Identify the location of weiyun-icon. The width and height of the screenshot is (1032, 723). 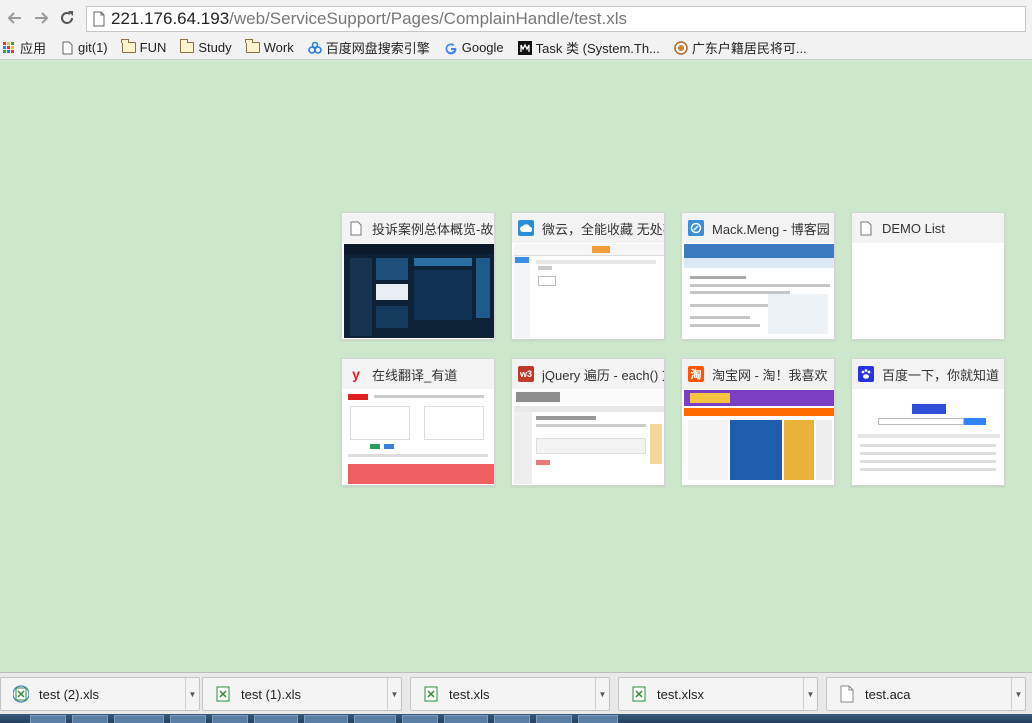
(526, 228).